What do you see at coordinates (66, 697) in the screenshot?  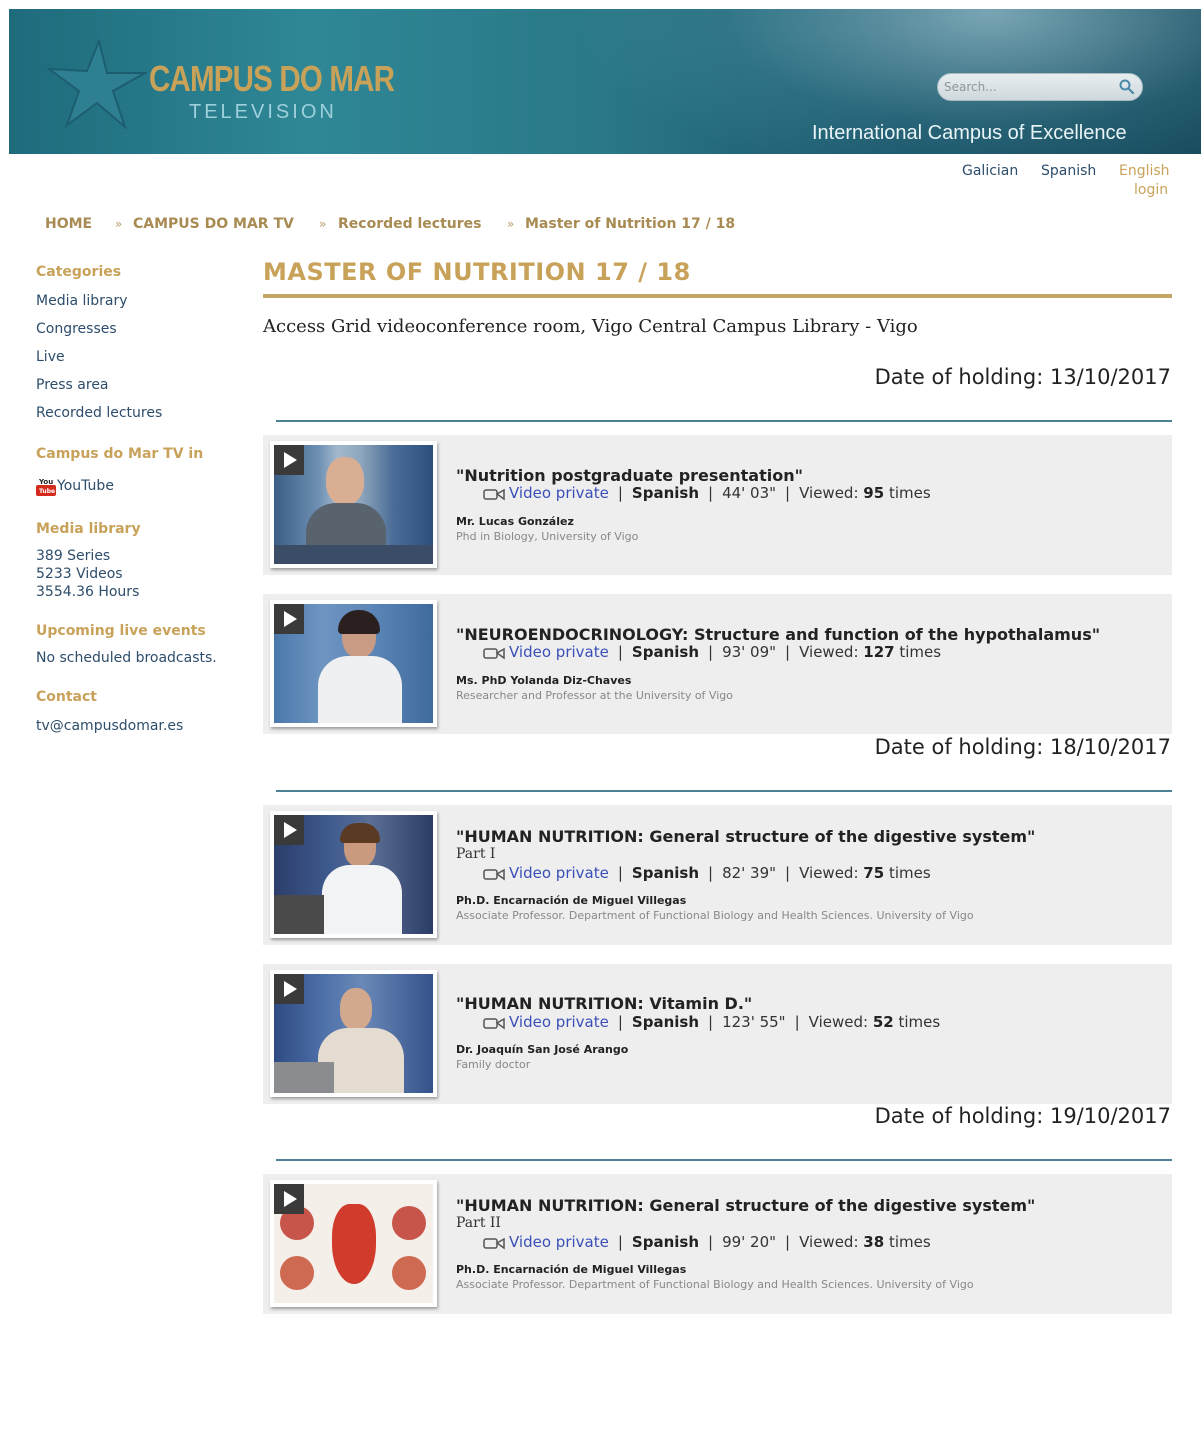 I see `sidebar-contact-heading: Contact` at bounding box center [66, 697].